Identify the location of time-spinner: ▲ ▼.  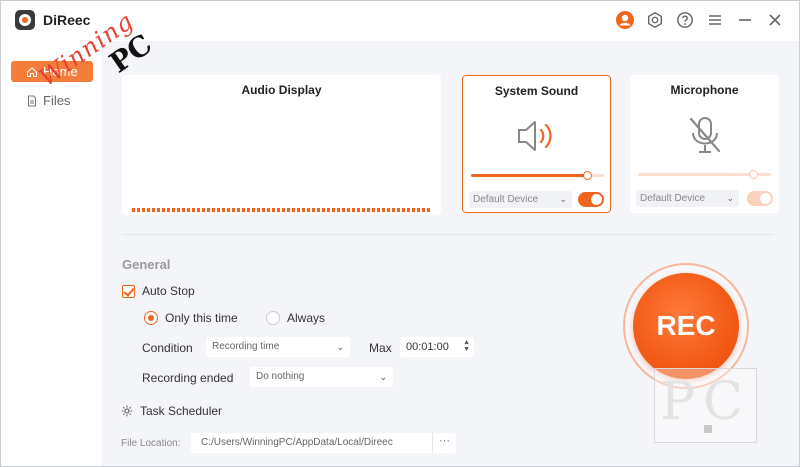
(466, 346).